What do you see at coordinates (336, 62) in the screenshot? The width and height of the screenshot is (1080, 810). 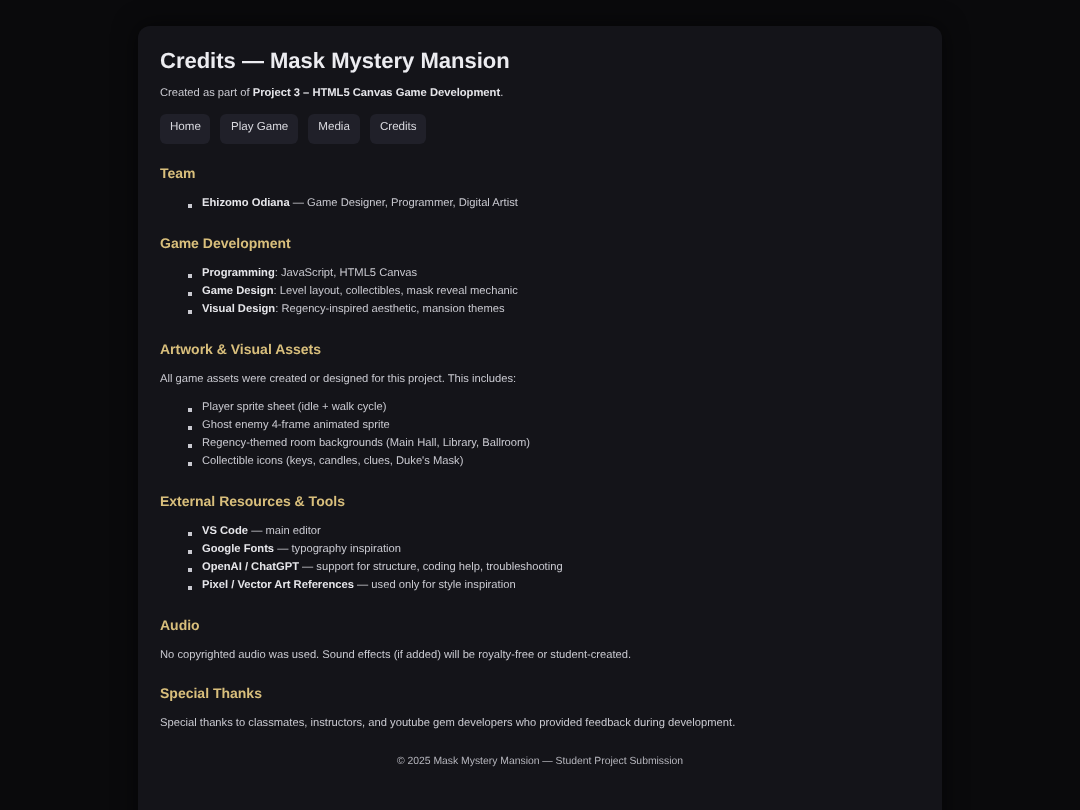 I see `page-title: Credits — Mask Mystery Mansion` at bounding box center [336, 62].